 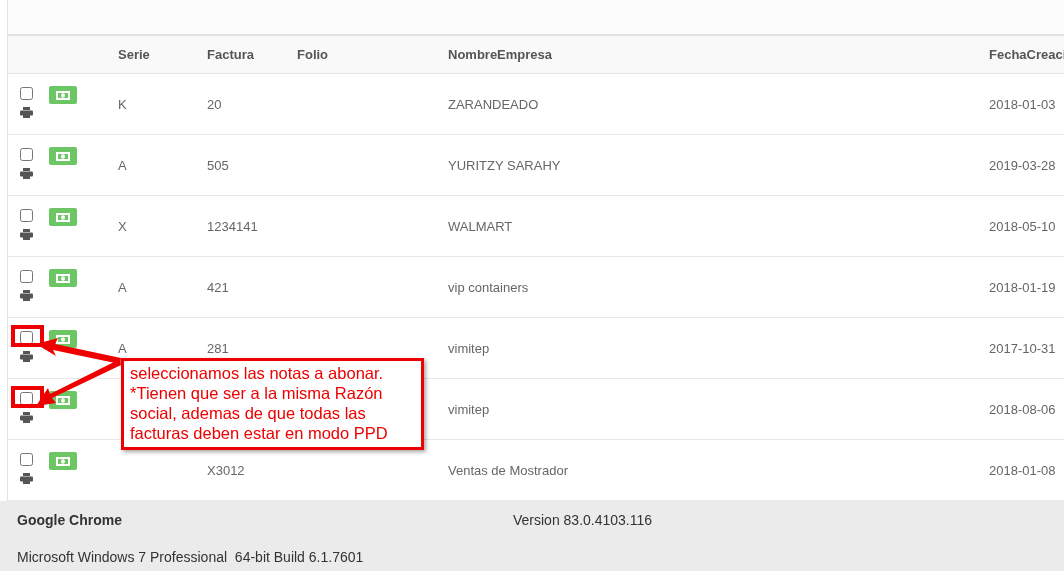 I want to click on table-cell-text: 1234141, so click(x=232, y=226).